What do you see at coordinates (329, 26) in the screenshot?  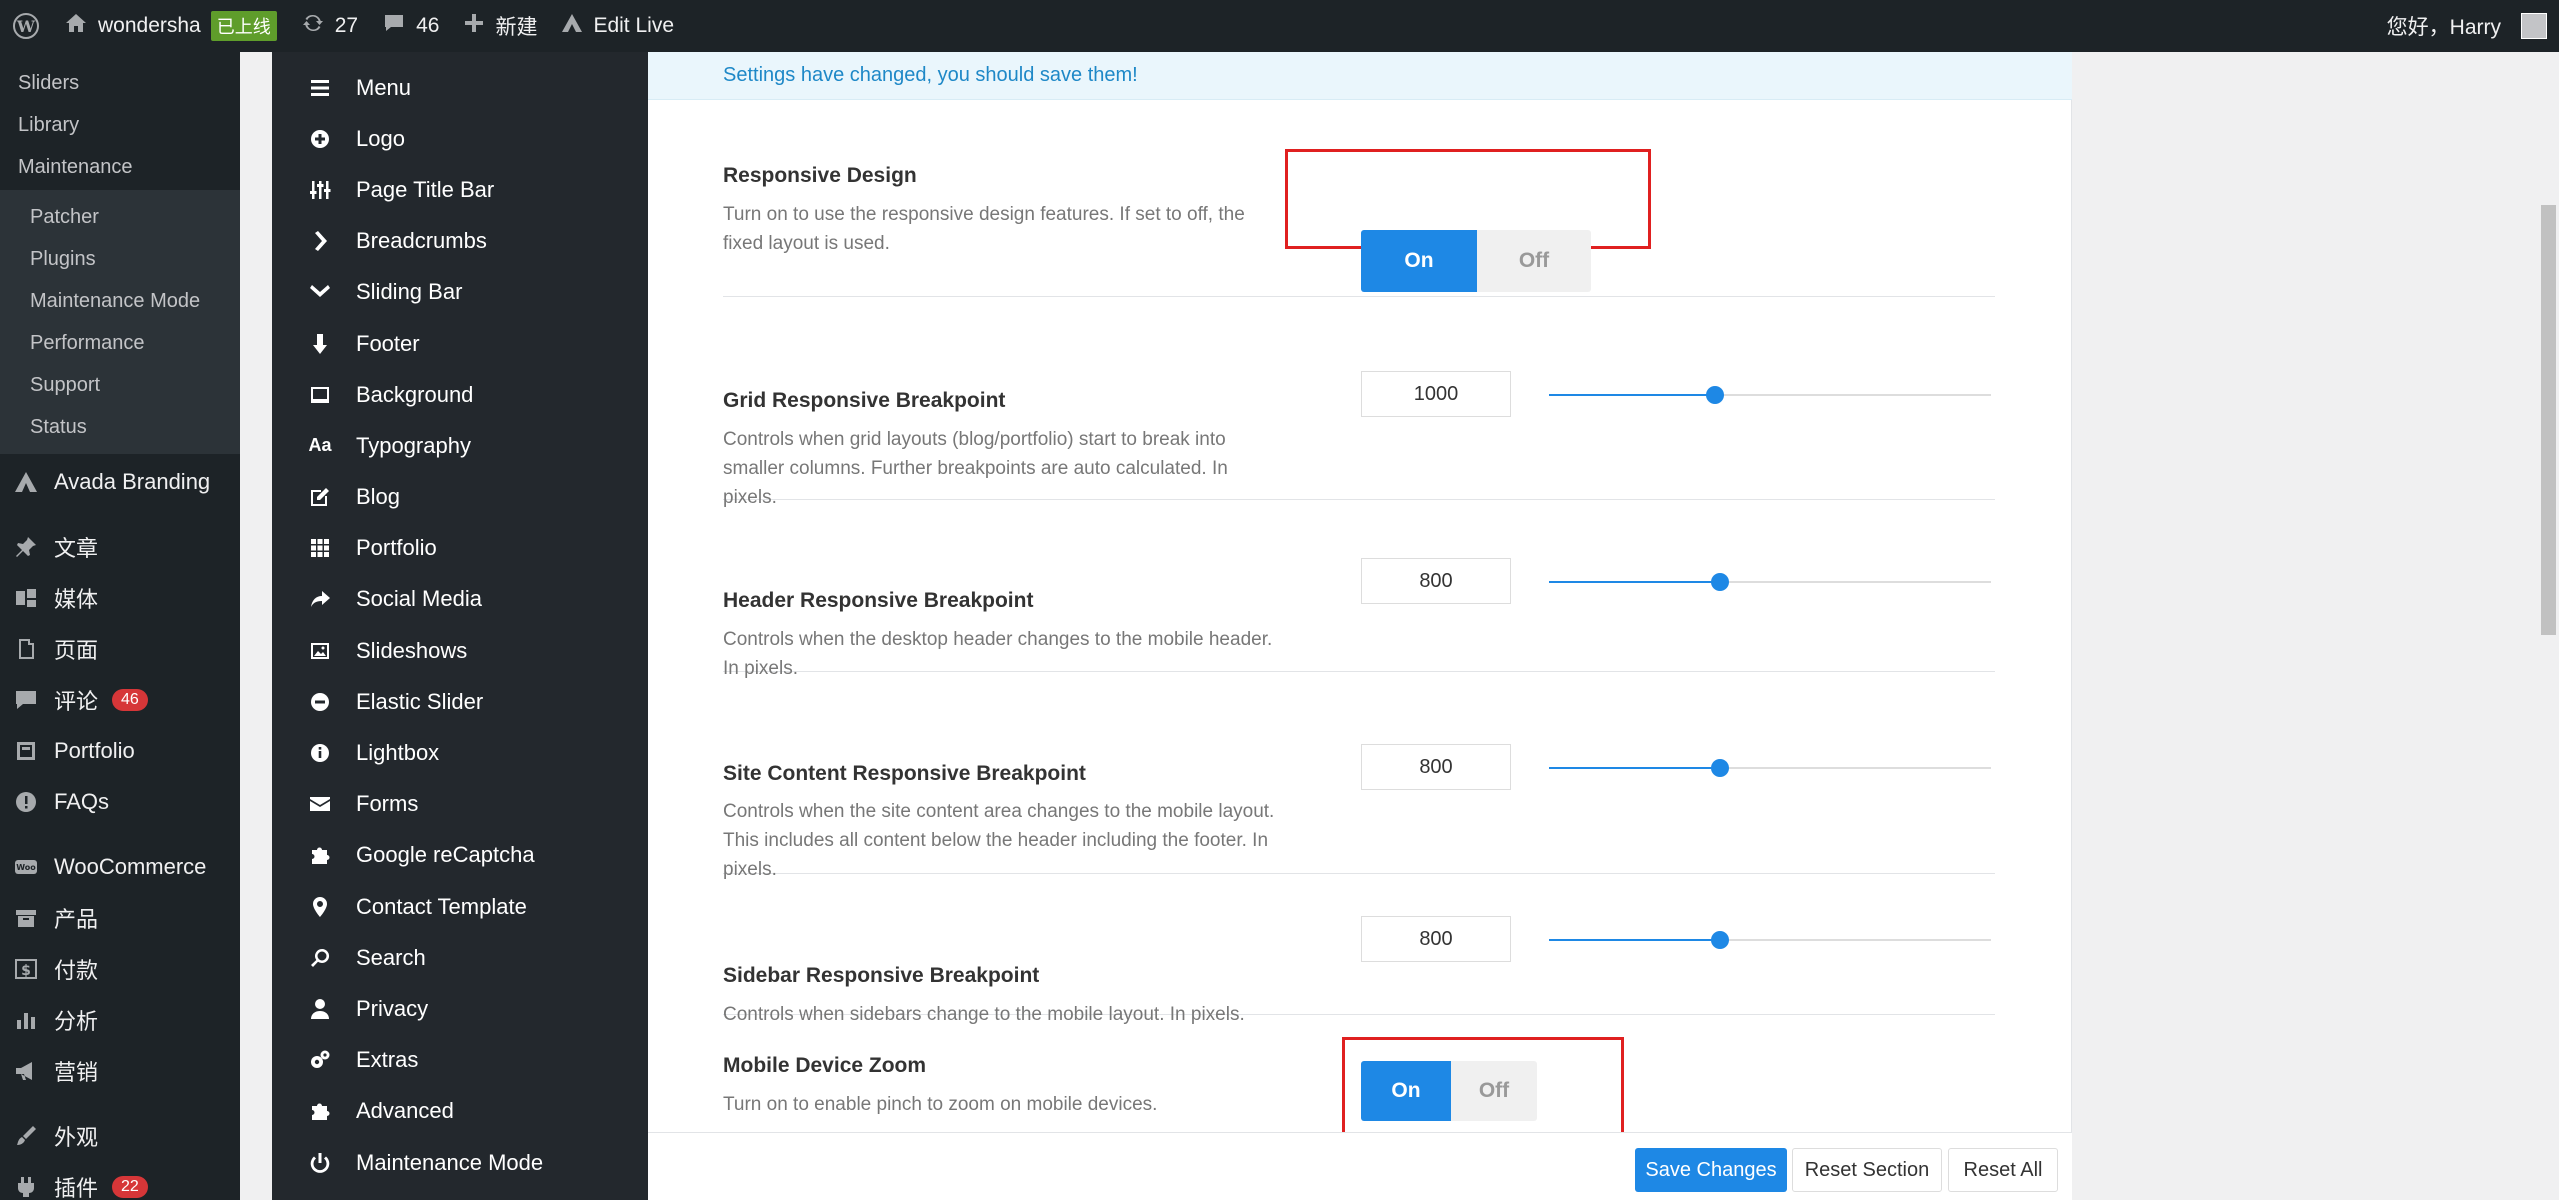 I see `updates-link: 27` at bounding box center [329, 26].